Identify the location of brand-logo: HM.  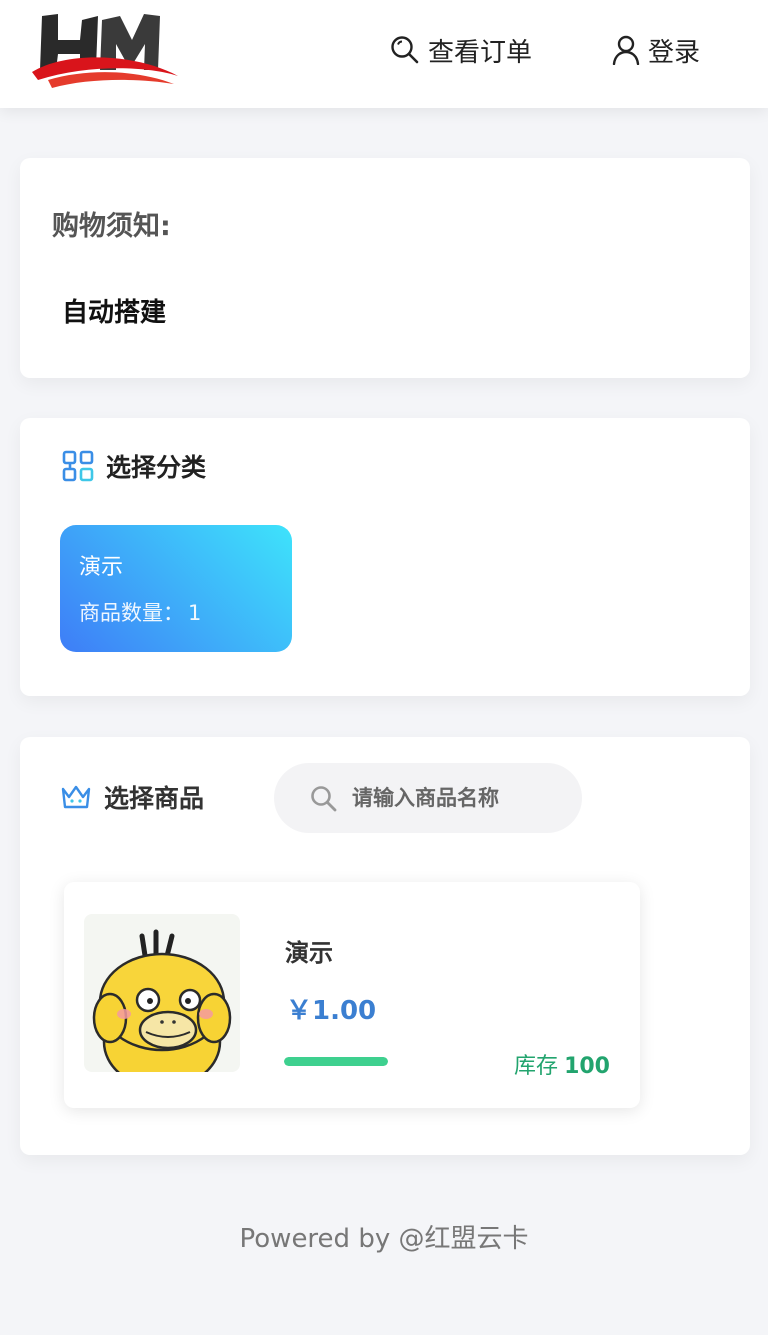
(107, 51).